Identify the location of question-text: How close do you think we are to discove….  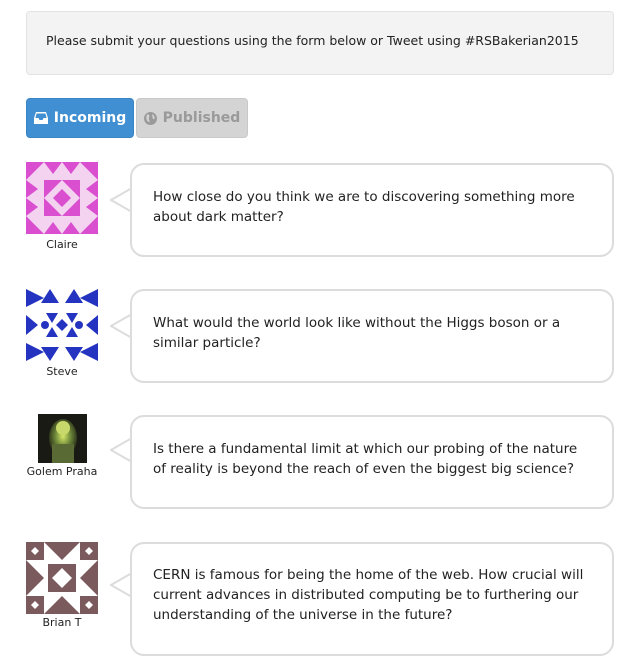
(364, 207).